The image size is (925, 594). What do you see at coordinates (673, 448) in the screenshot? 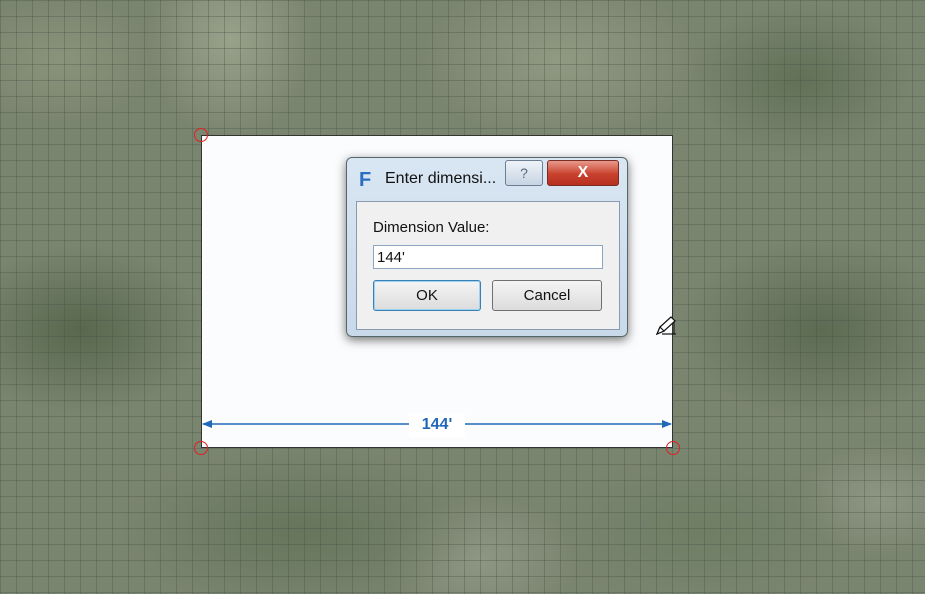
I see `corner-handle-bottom-right` at bounding box center [673, 448].